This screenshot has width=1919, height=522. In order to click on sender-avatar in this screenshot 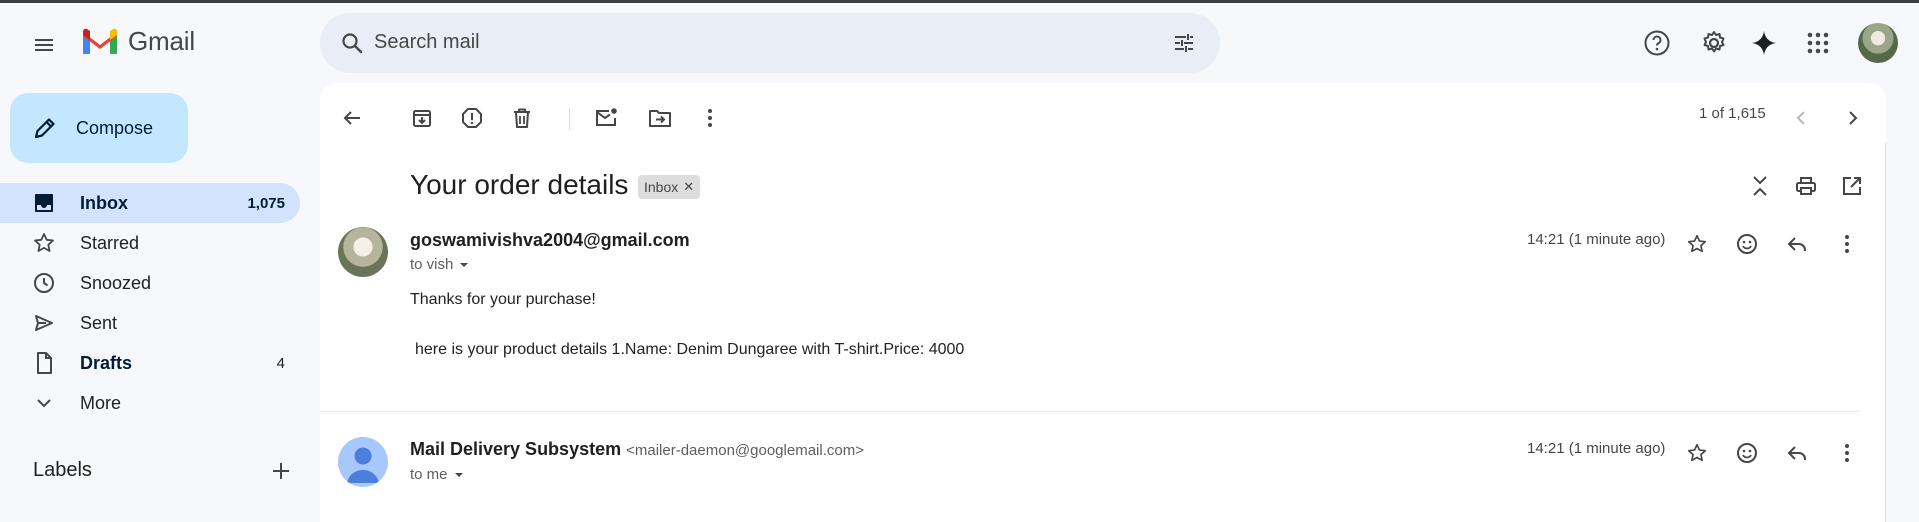, I will do `click(363, 252)`.